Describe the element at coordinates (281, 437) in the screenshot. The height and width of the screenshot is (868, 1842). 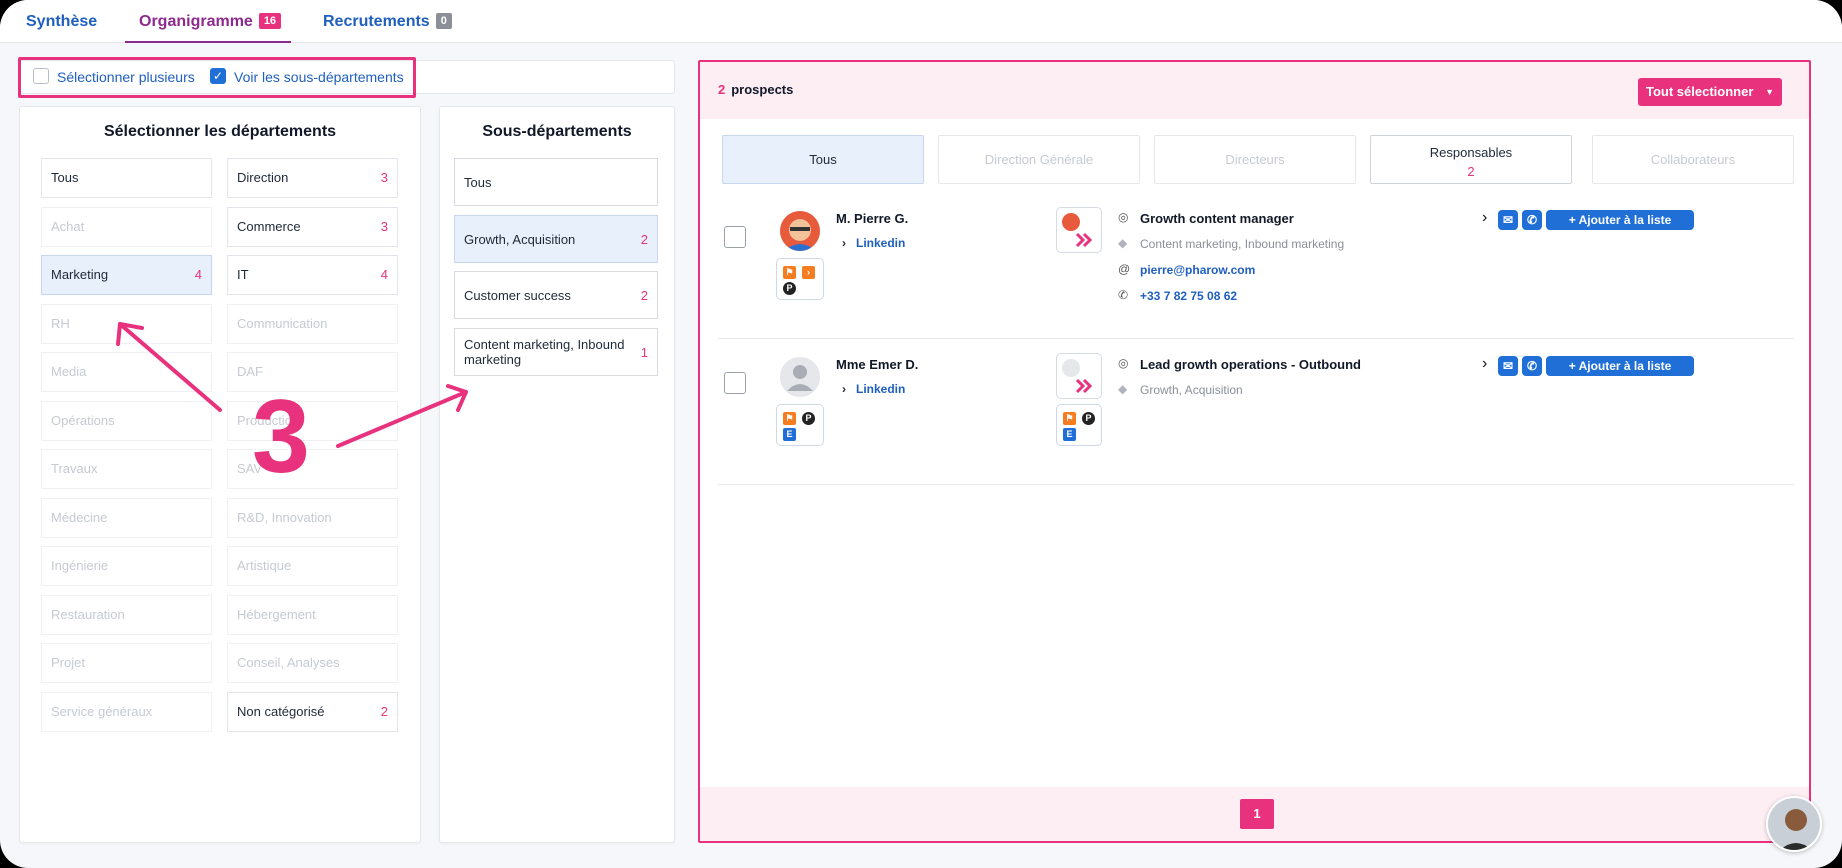
I see `annotation-number: 3` at that location.